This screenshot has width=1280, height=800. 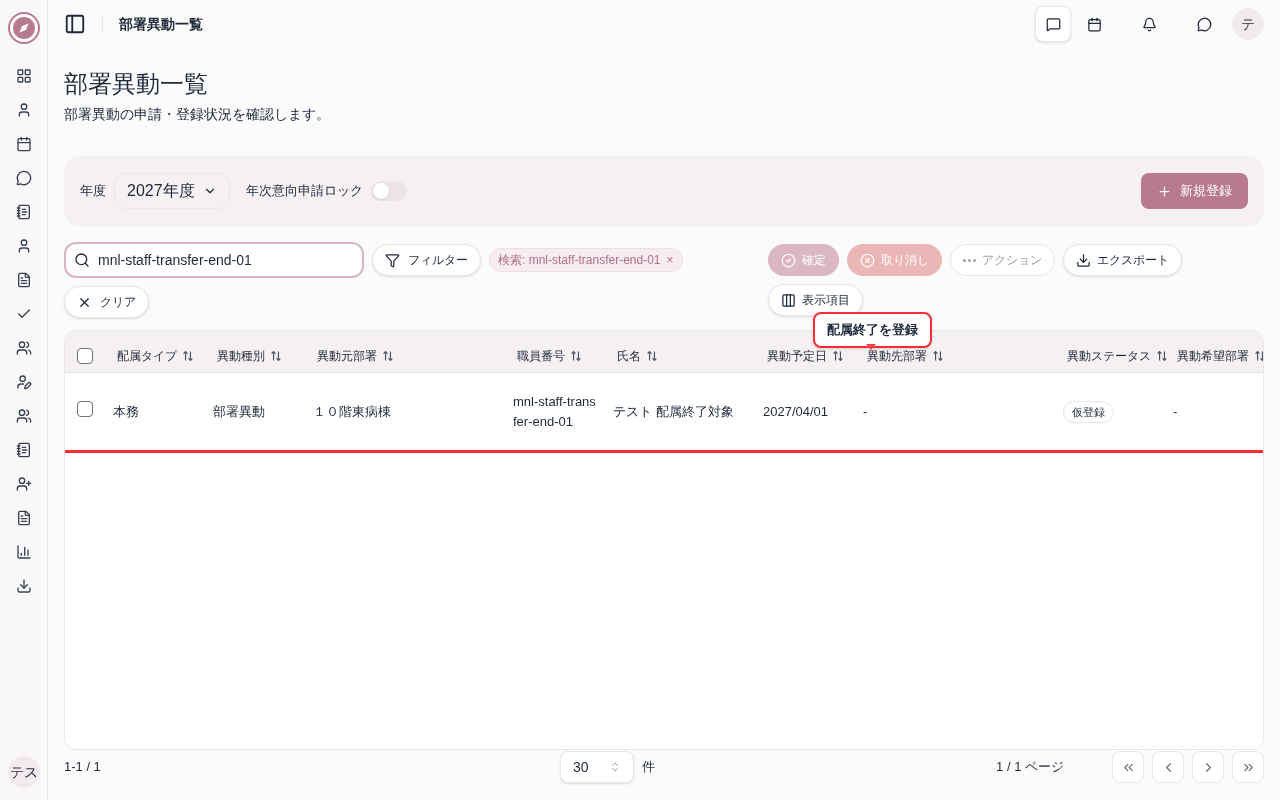 I want to click on page-size-select: 30, so click(x=597, y=767).